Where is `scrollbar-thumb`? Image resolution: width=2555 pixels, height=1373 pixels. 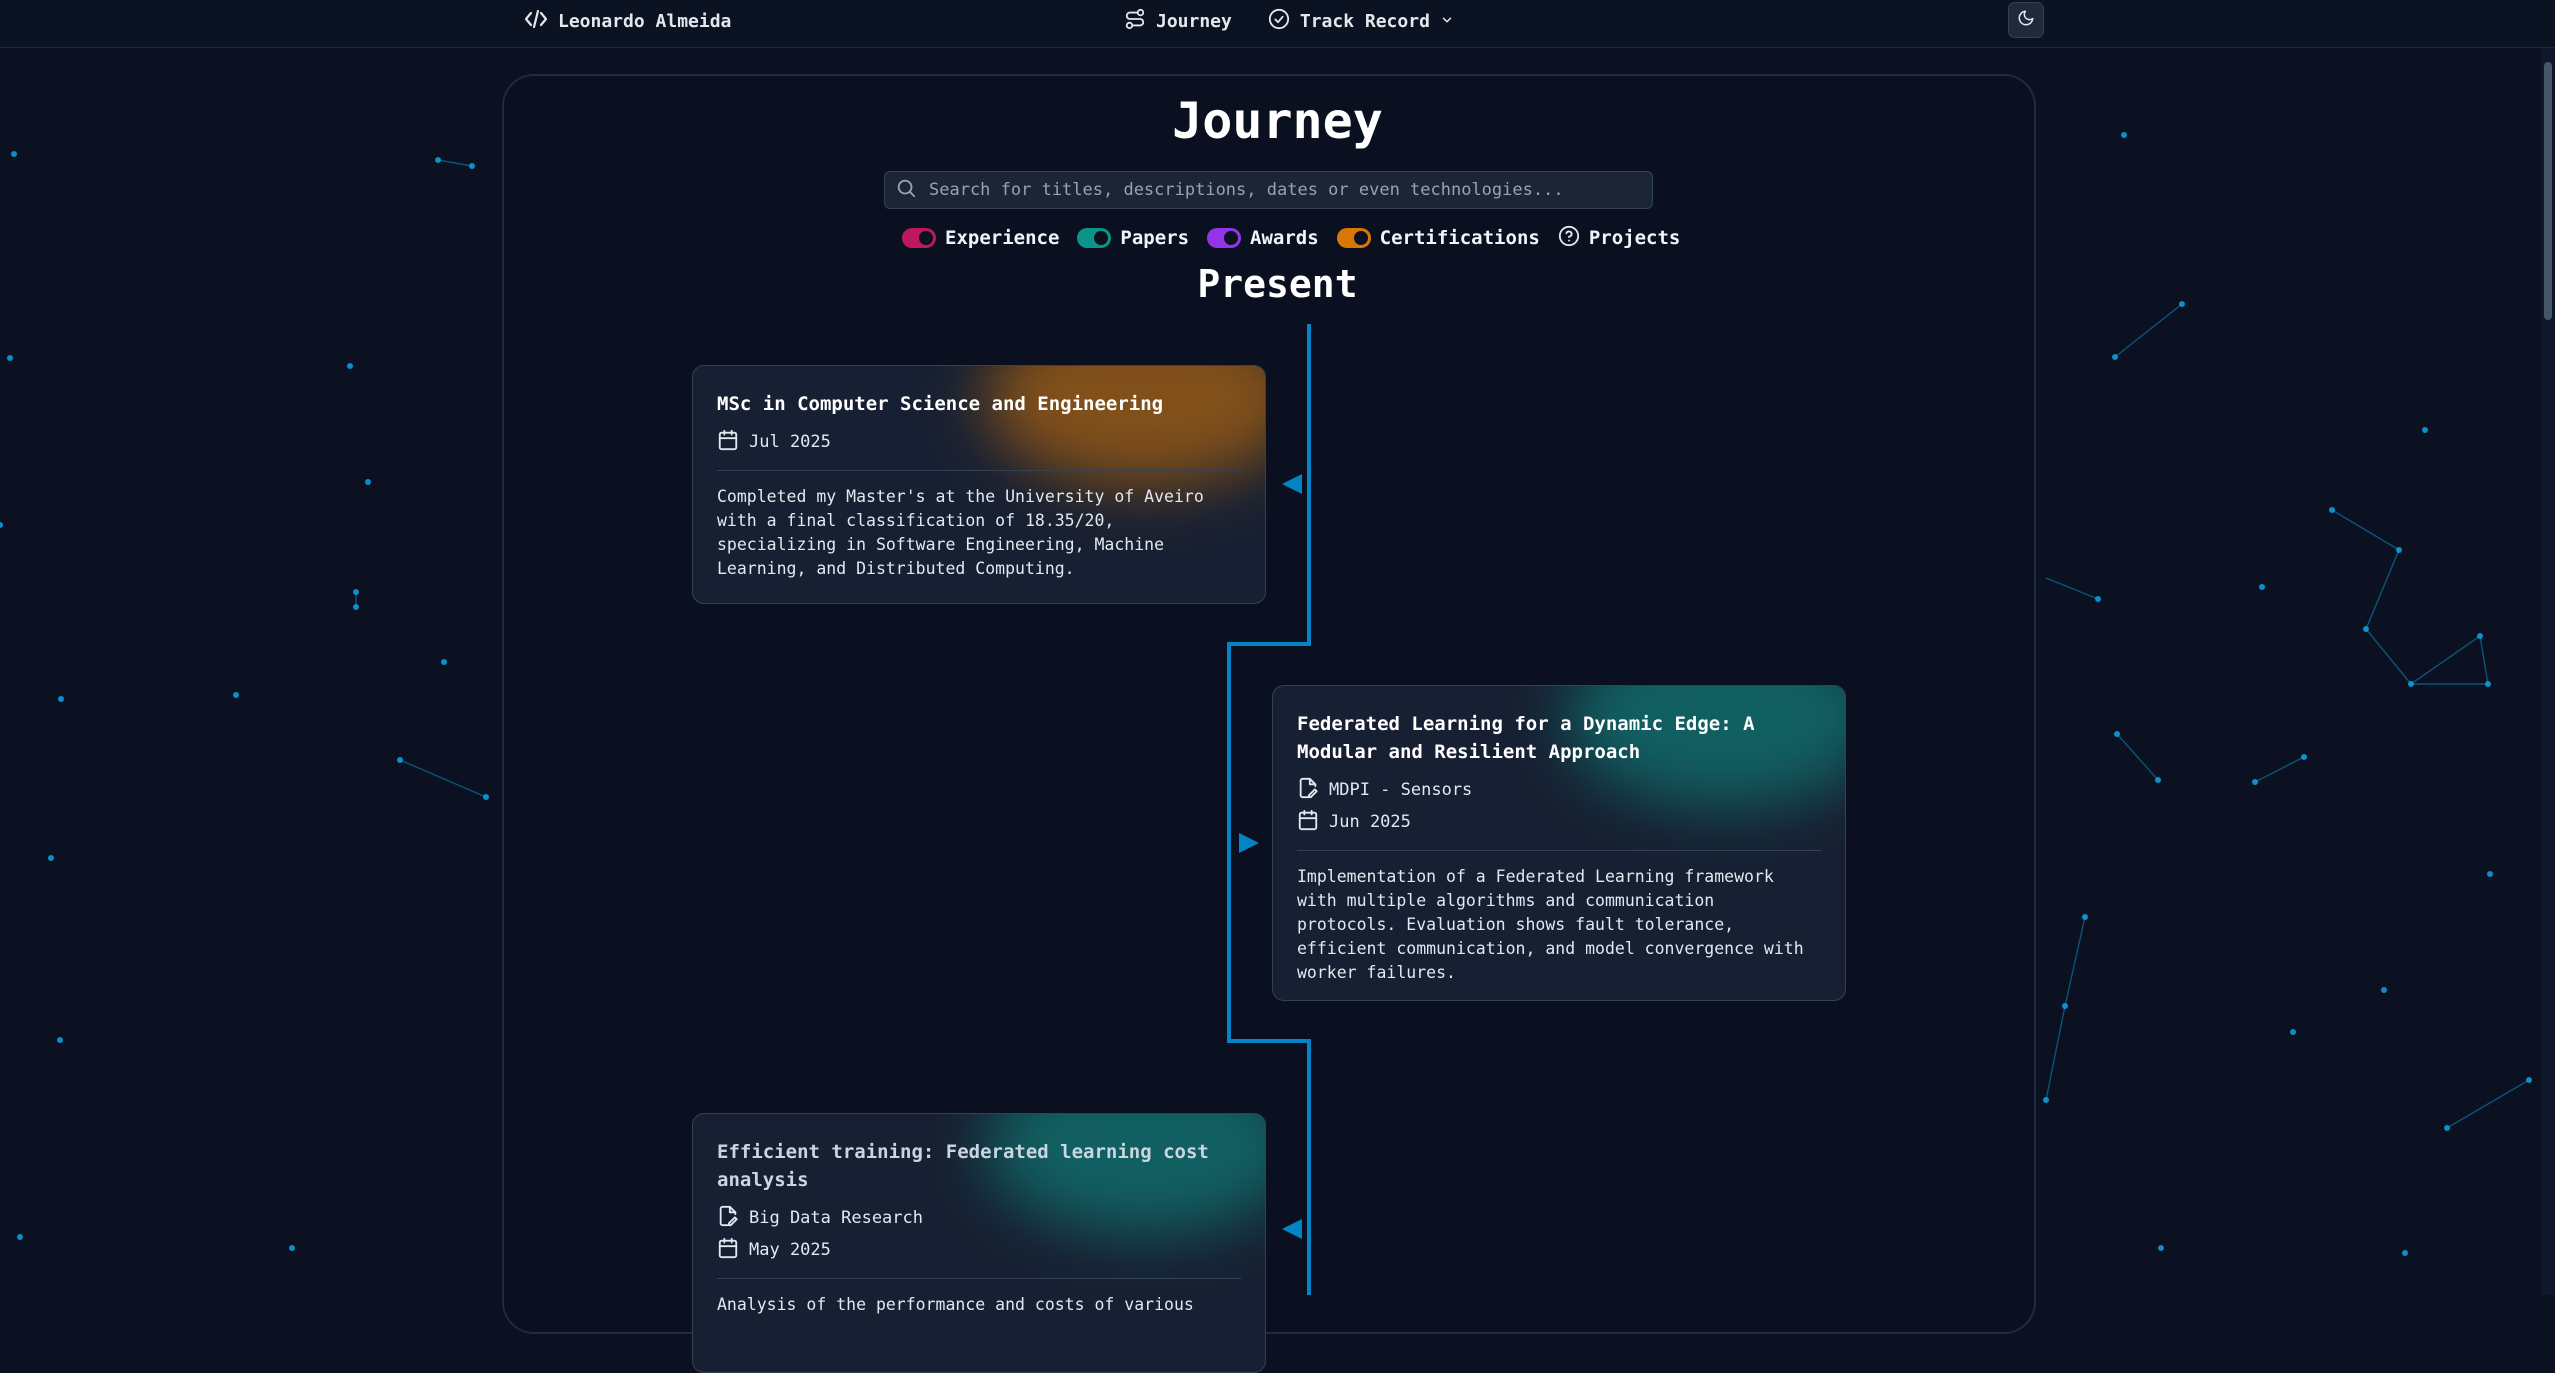 scrollbar-thumb is located at coordinates (2548, 191).